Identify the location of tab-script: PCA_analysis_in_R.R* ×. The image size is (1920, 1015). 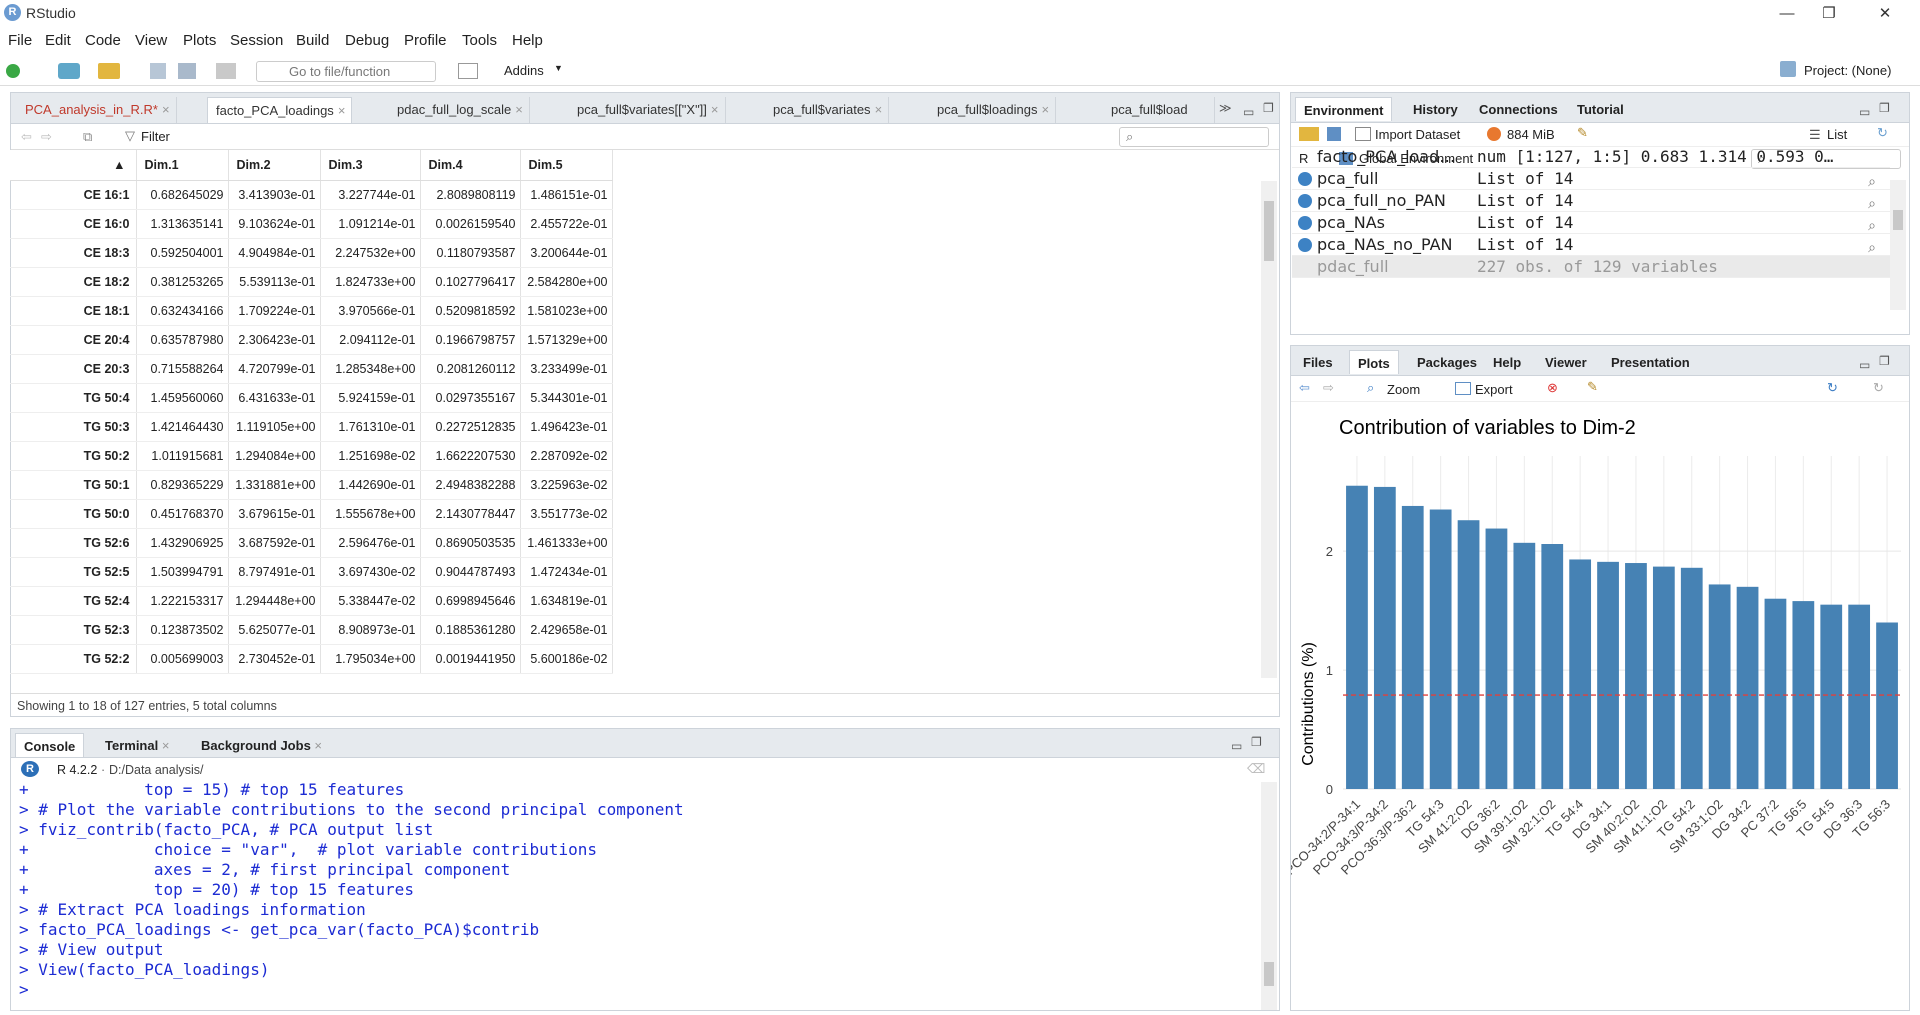
(97, 110).